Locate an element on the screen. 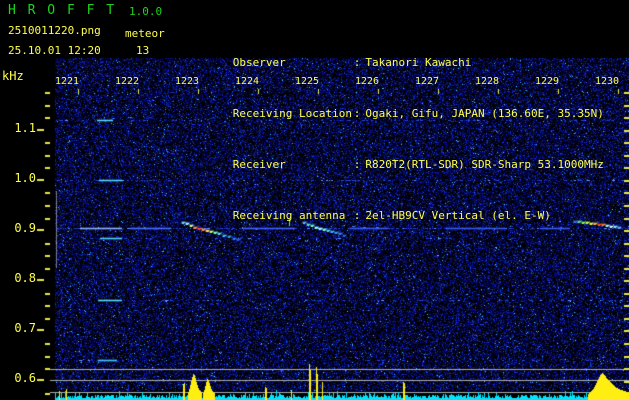 This screenshot has width=629, height=400. freq-tick-label: 0.7 is located at coordinates (25, 328).